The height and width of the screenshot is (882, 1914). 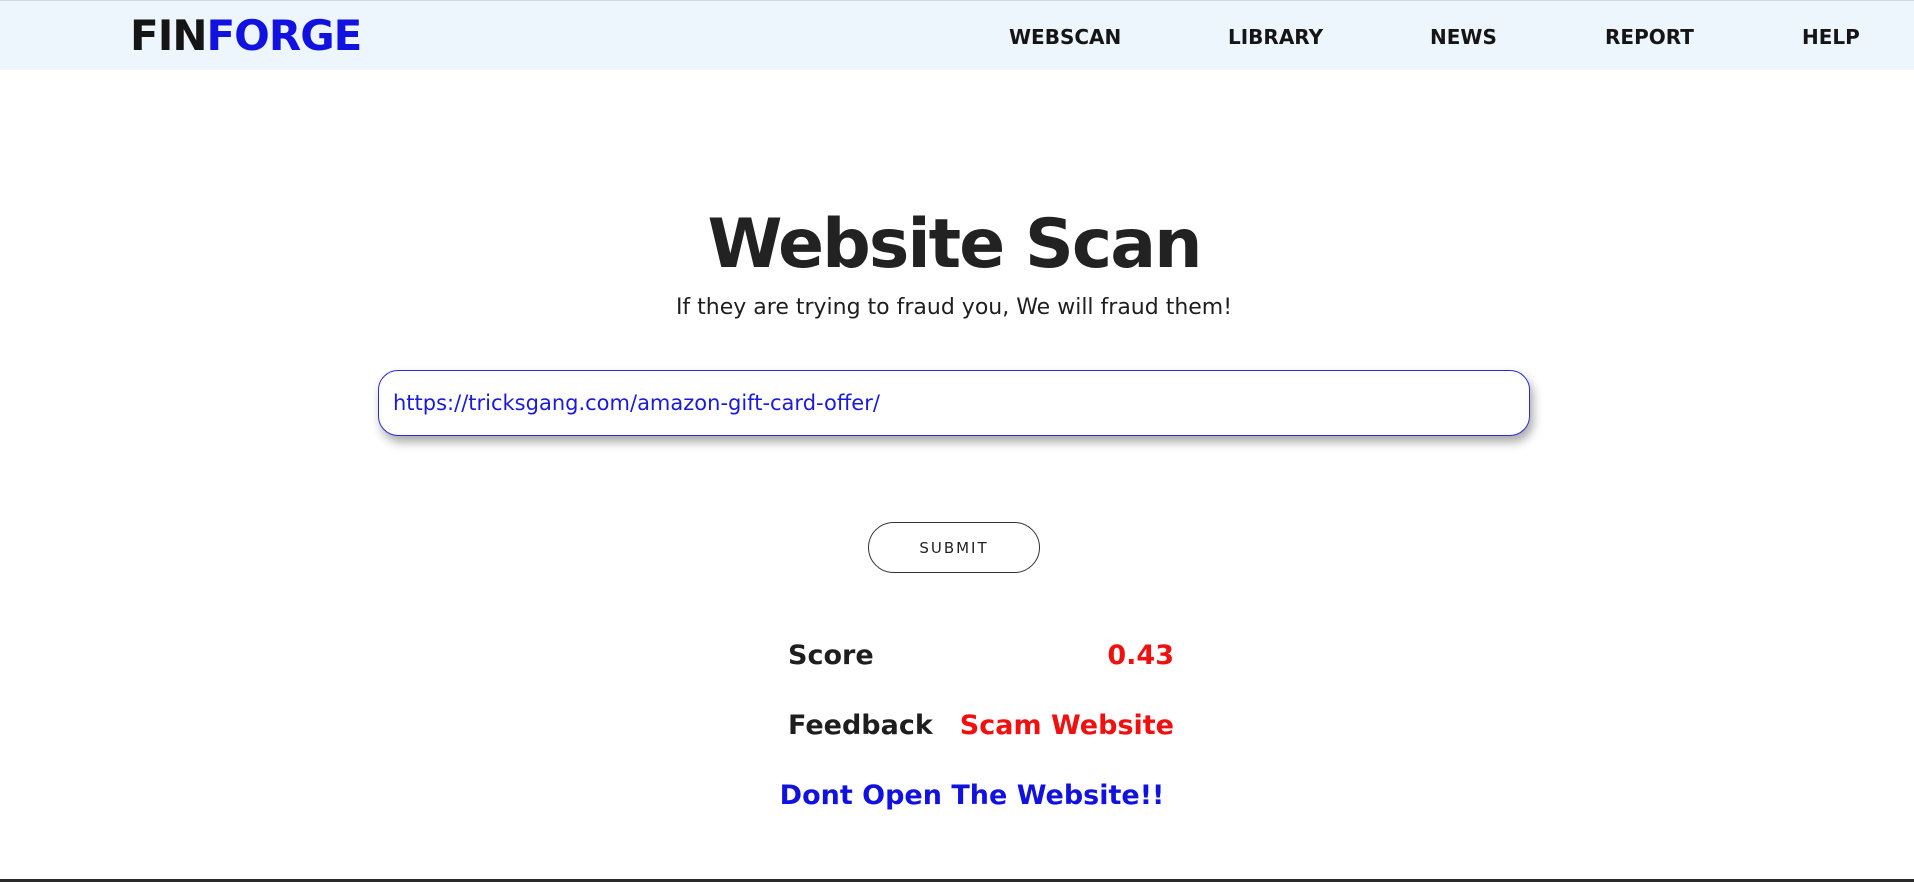 I want to click on logo-part-forge: FORGE, so click(x=284, y=35).